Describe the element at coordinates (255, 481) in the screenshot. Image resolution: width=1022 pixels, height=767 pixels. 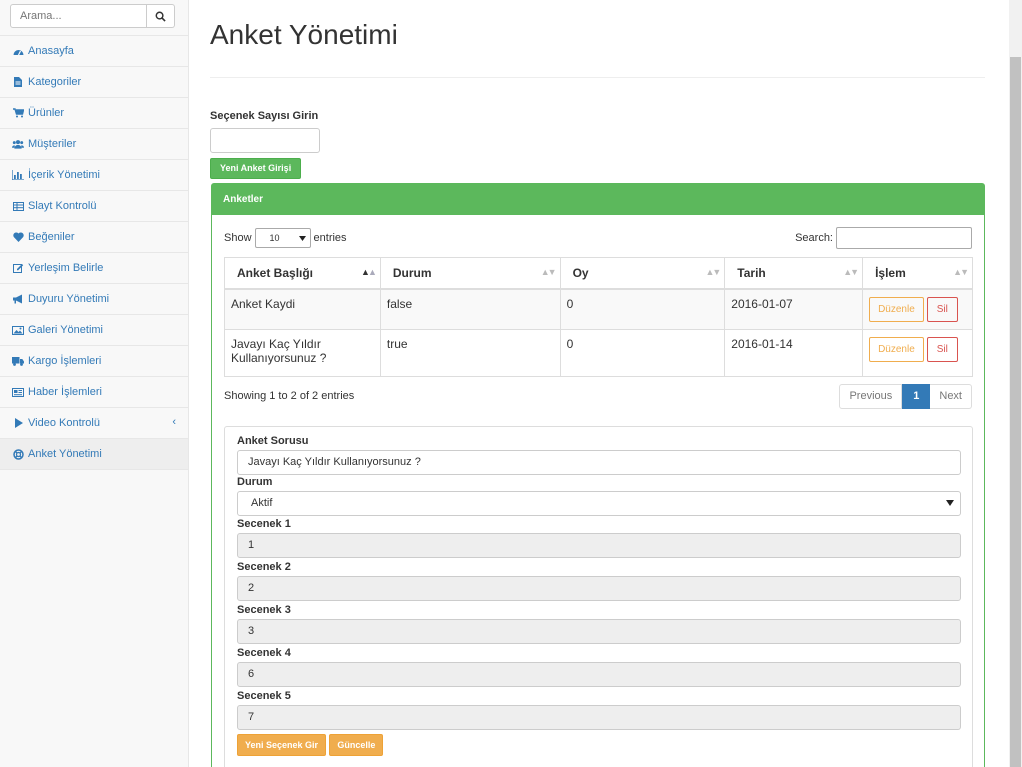
I see `status-label: Durum` at that location.